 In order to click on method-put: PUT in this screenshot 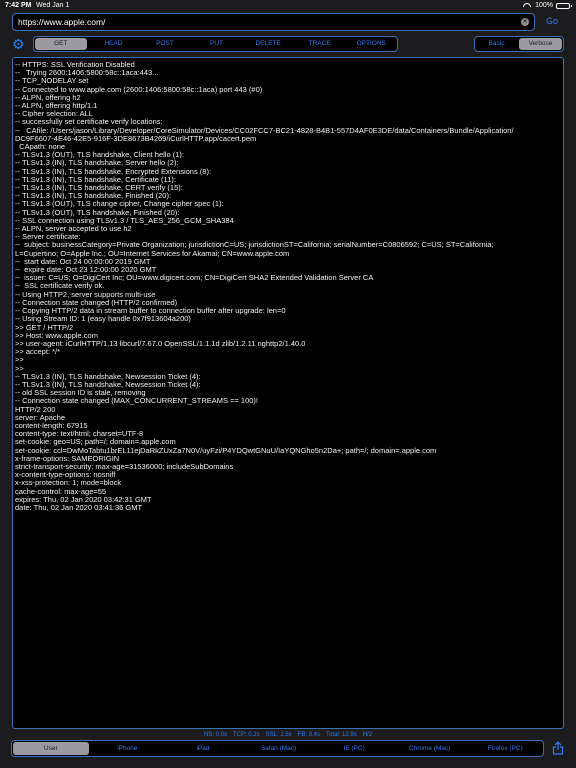, I will do `click(217, 44)`.